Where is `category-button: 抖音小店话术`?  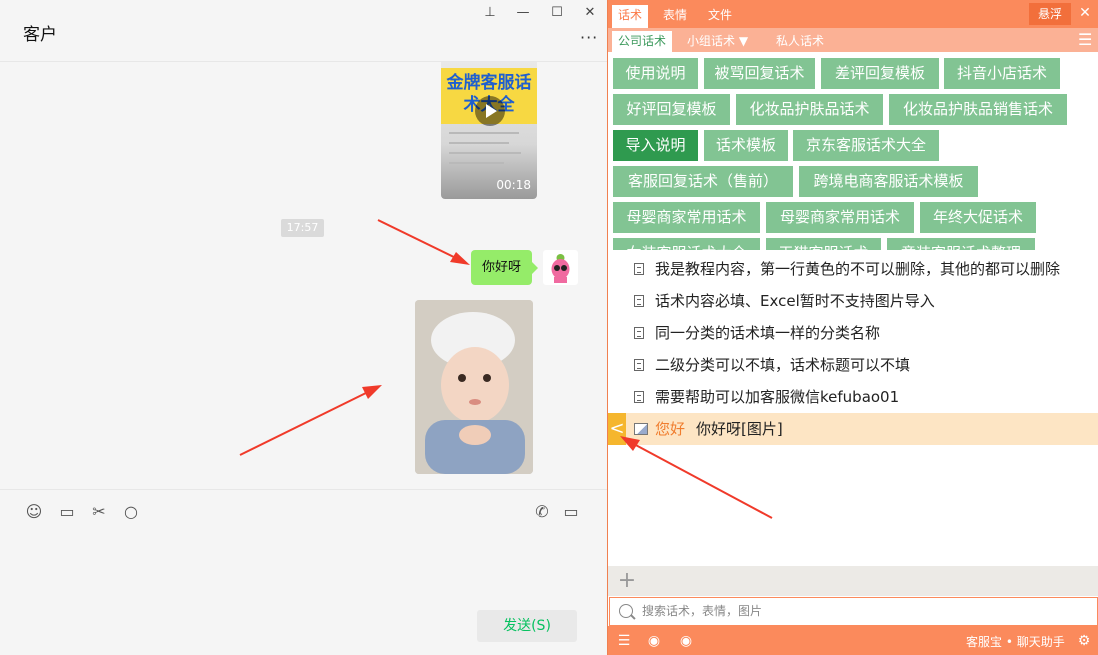
category-button: 抖音小店话术 is located at coordinates (1002, 73).